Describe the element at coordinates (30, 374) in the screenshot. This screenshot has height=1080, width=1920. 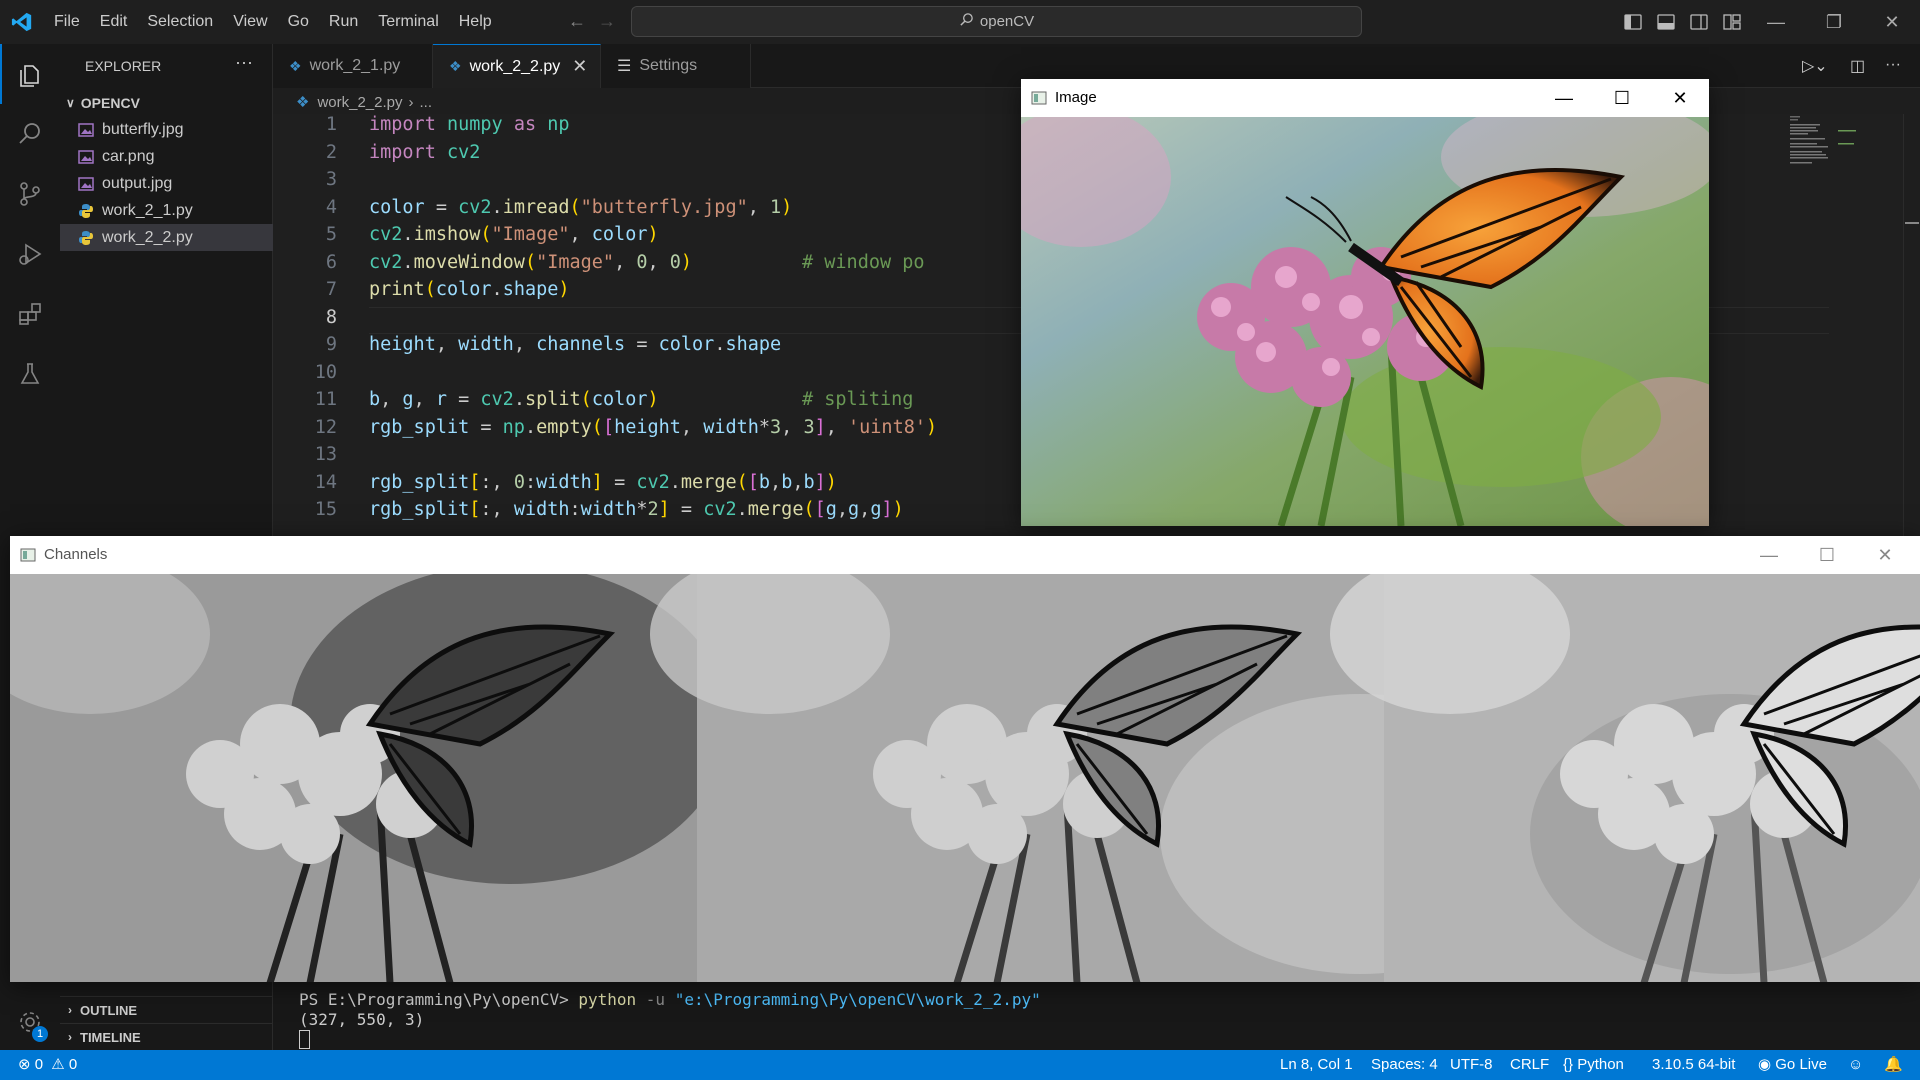
I see `testing-icon` at that location.